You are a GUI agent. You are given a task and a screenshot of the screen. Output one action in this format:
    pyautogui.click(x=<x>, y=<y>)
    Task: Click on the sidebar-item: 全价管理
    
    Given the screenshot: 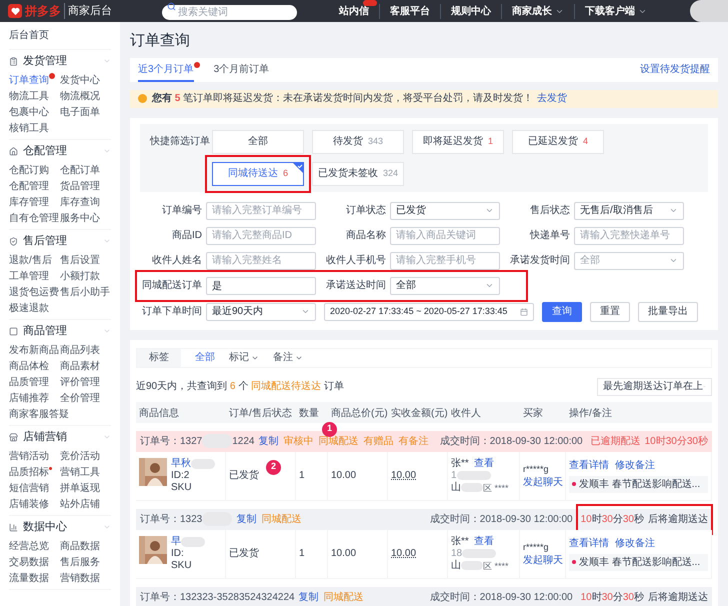 What is the action you would take?
    pyautogui.click(x=80, y=398)
    